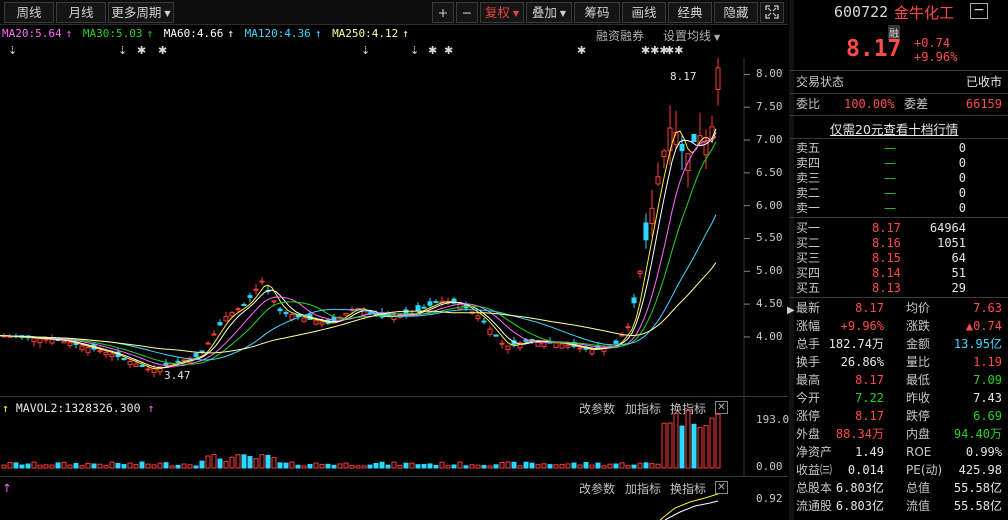 The width and height of the screenshot is (1008, 520). What do you see at coordinates (856, 344) in the screenshot?
I see `stat-value: 182.74万` at bounding box center [856, 344].